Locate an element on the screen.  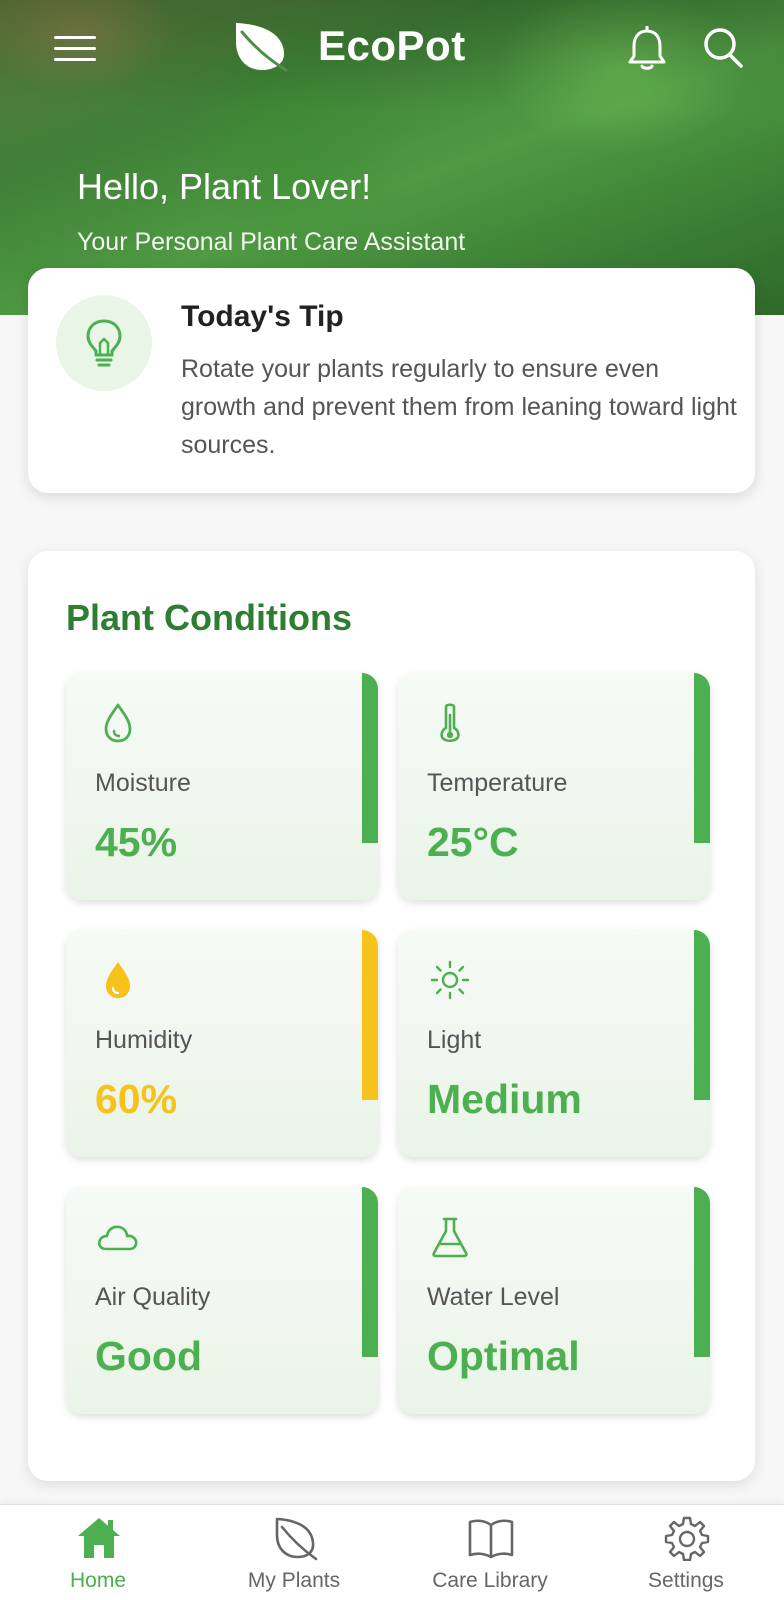
search-button is located at coordinates (723, 48).